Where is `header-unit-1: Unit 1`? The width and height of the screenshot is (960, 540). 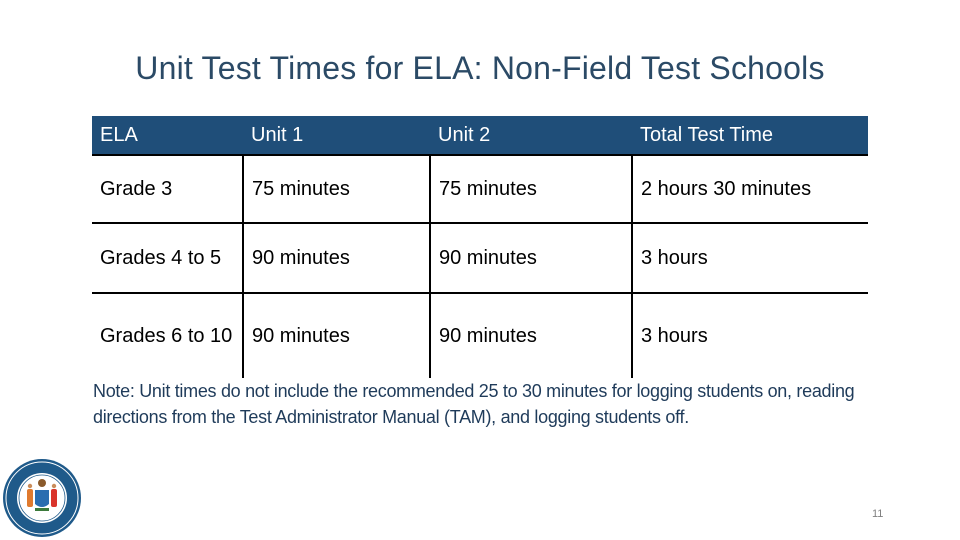
header-unit-1: Unit 1 is located at coordinates (336, 136).